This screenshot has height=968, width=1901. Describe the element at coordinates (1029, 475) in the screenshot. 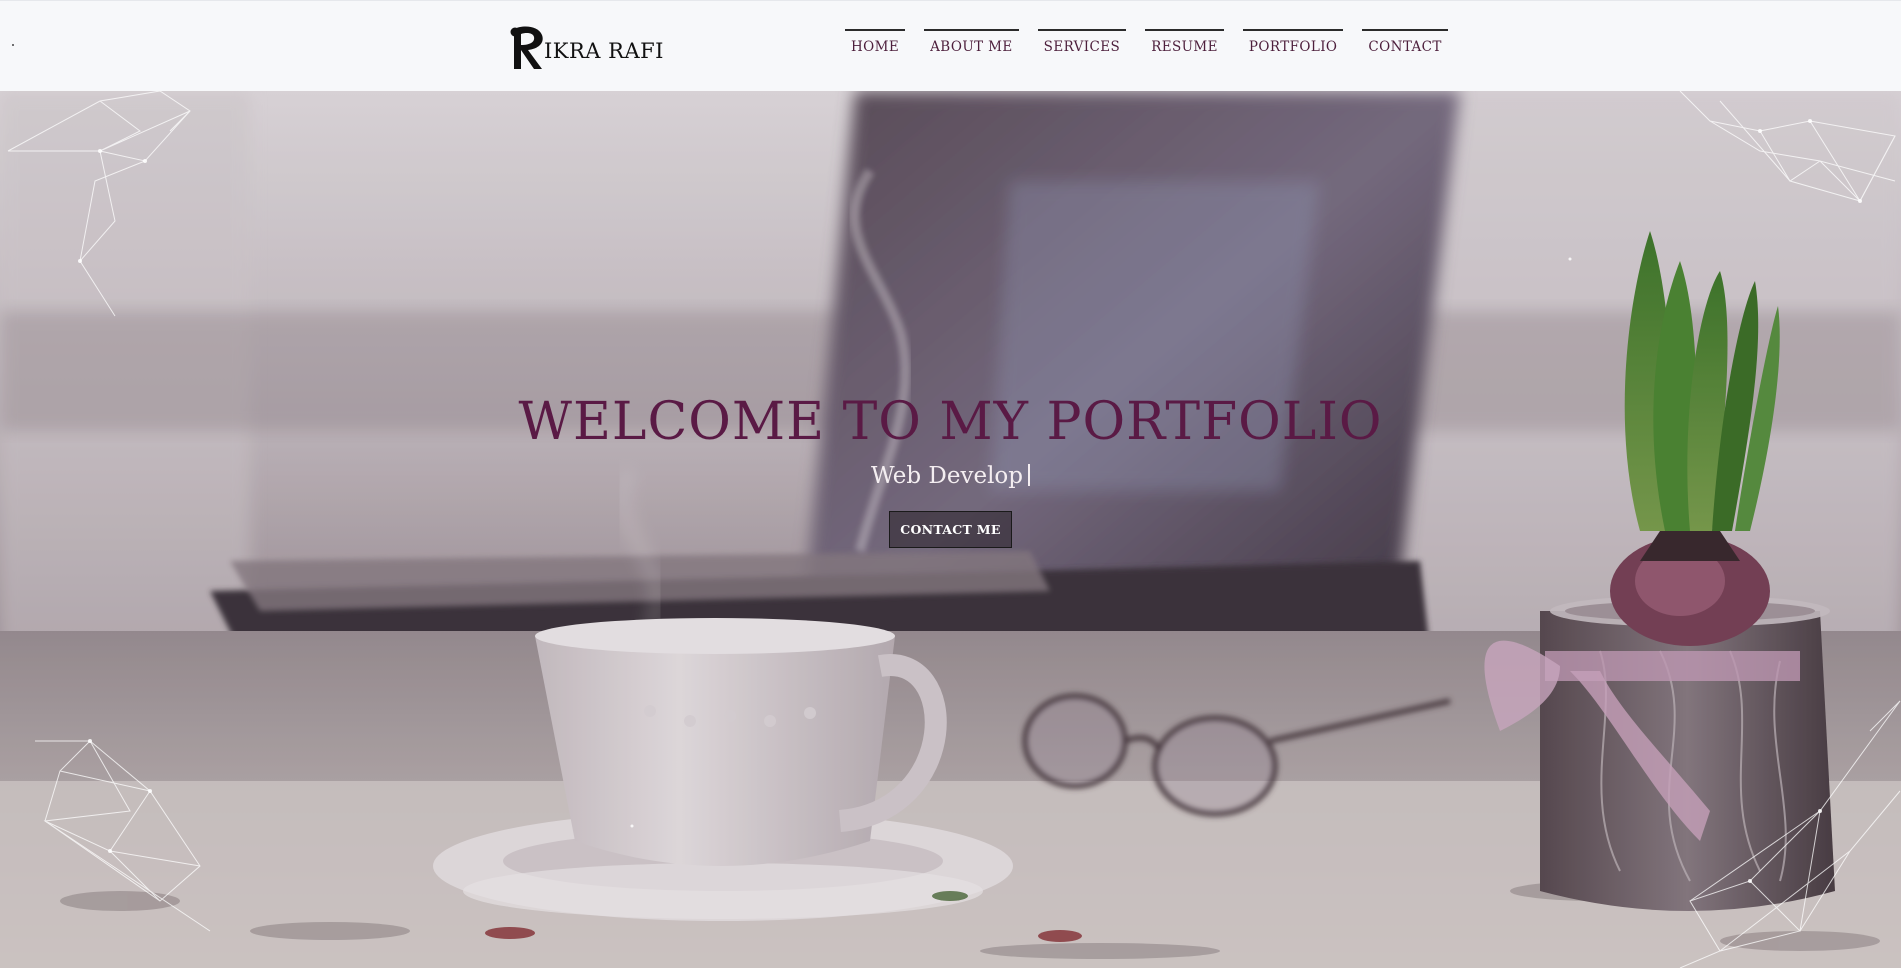

I see `typing-cursor` at that location.